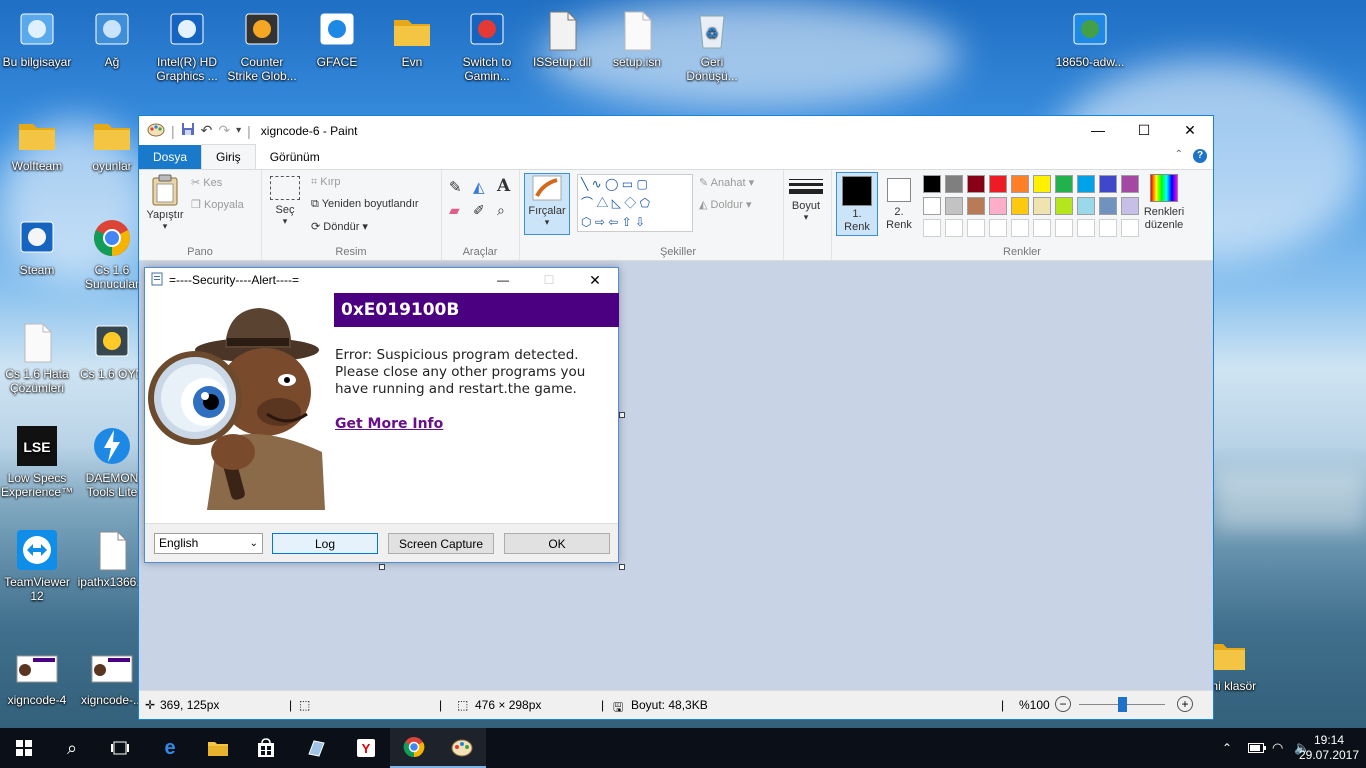  I want to click on screen-capture-button: Screen Capture, so click(441, 543).